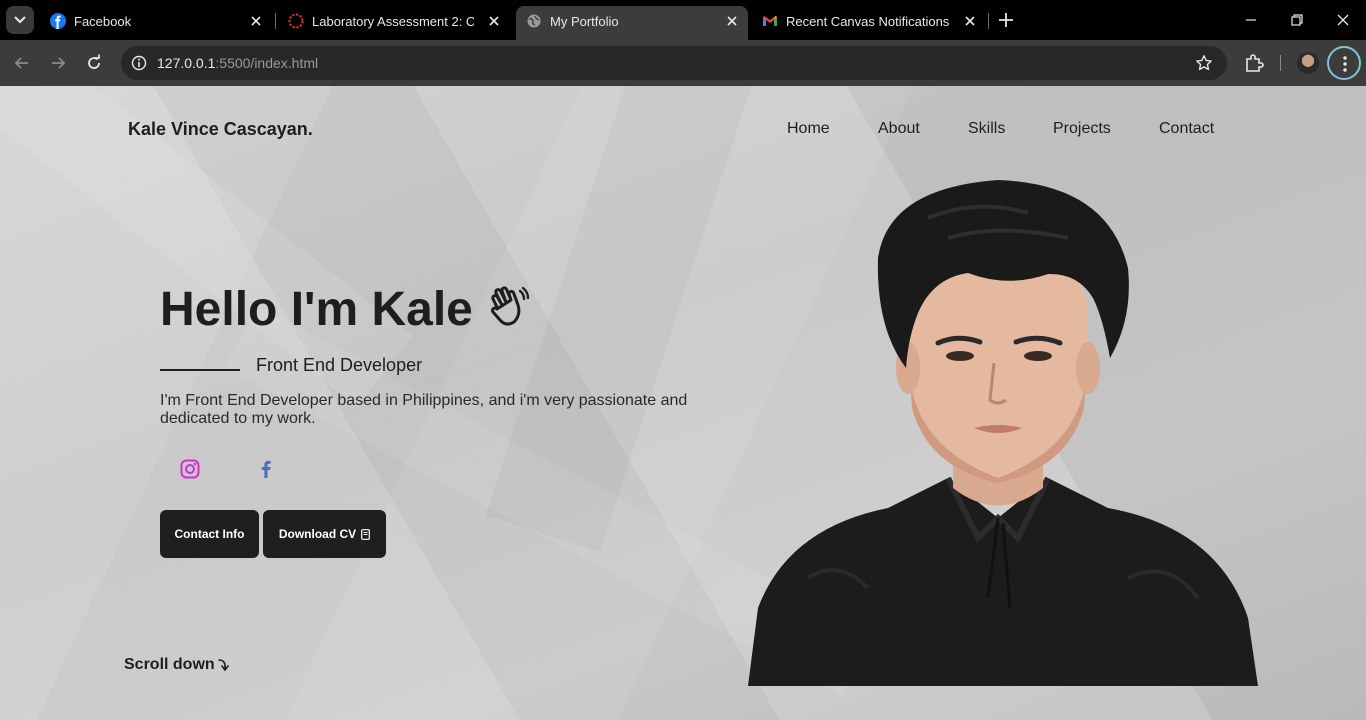 The width and height of the screenshot is (1366, 720). Describe the element at coordinates (1280, 63) in the screenshot. I see `toolbar-separator` at that location.